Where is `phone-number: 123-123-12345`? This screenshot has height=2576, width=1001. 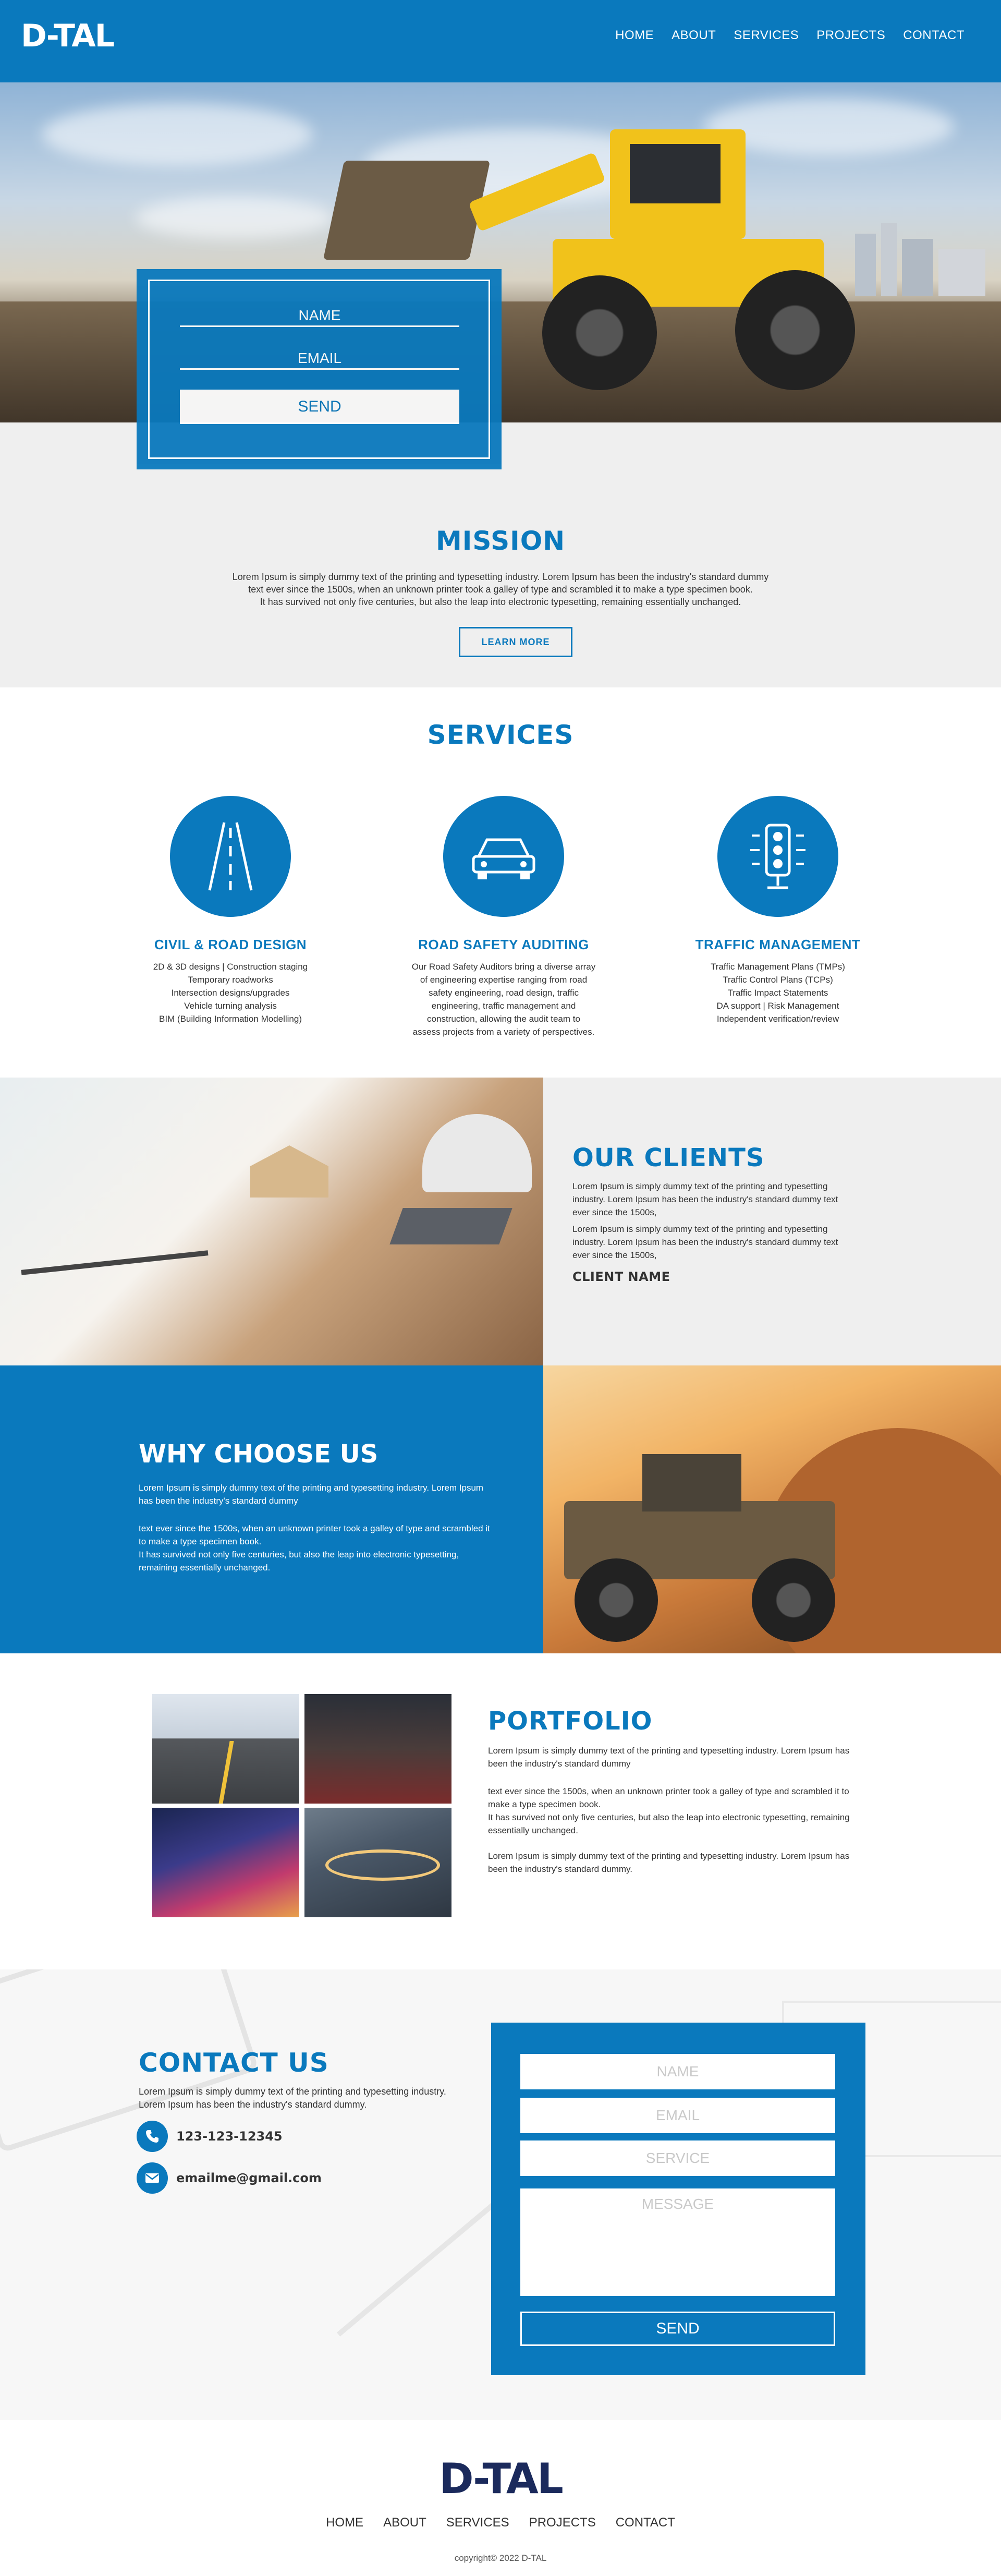
phone-number: 123-123-12345 is located at coordinates (230, 2136).